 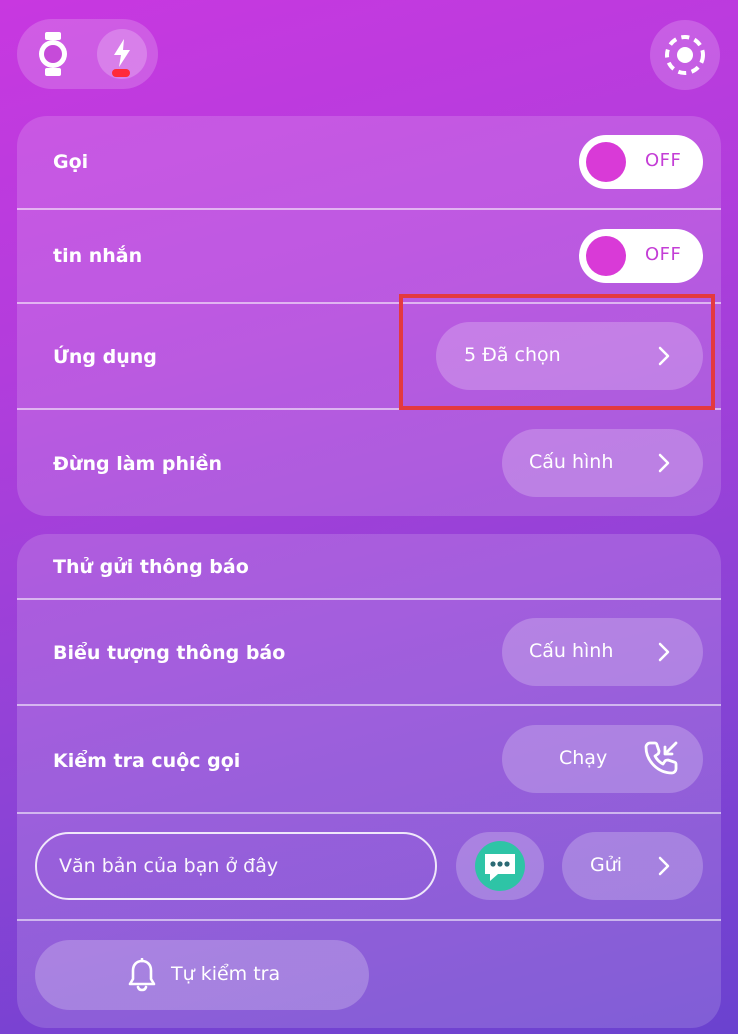 I want to click on calls-label: Gọi, so click(x=71, y=162).